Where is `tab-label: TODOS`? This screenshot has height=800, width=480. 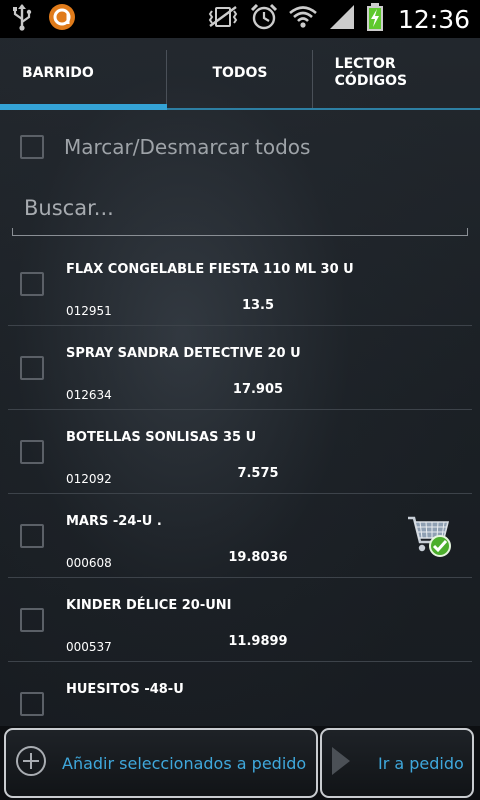
tab-label: TODOS is located at coordinates (240, 72).